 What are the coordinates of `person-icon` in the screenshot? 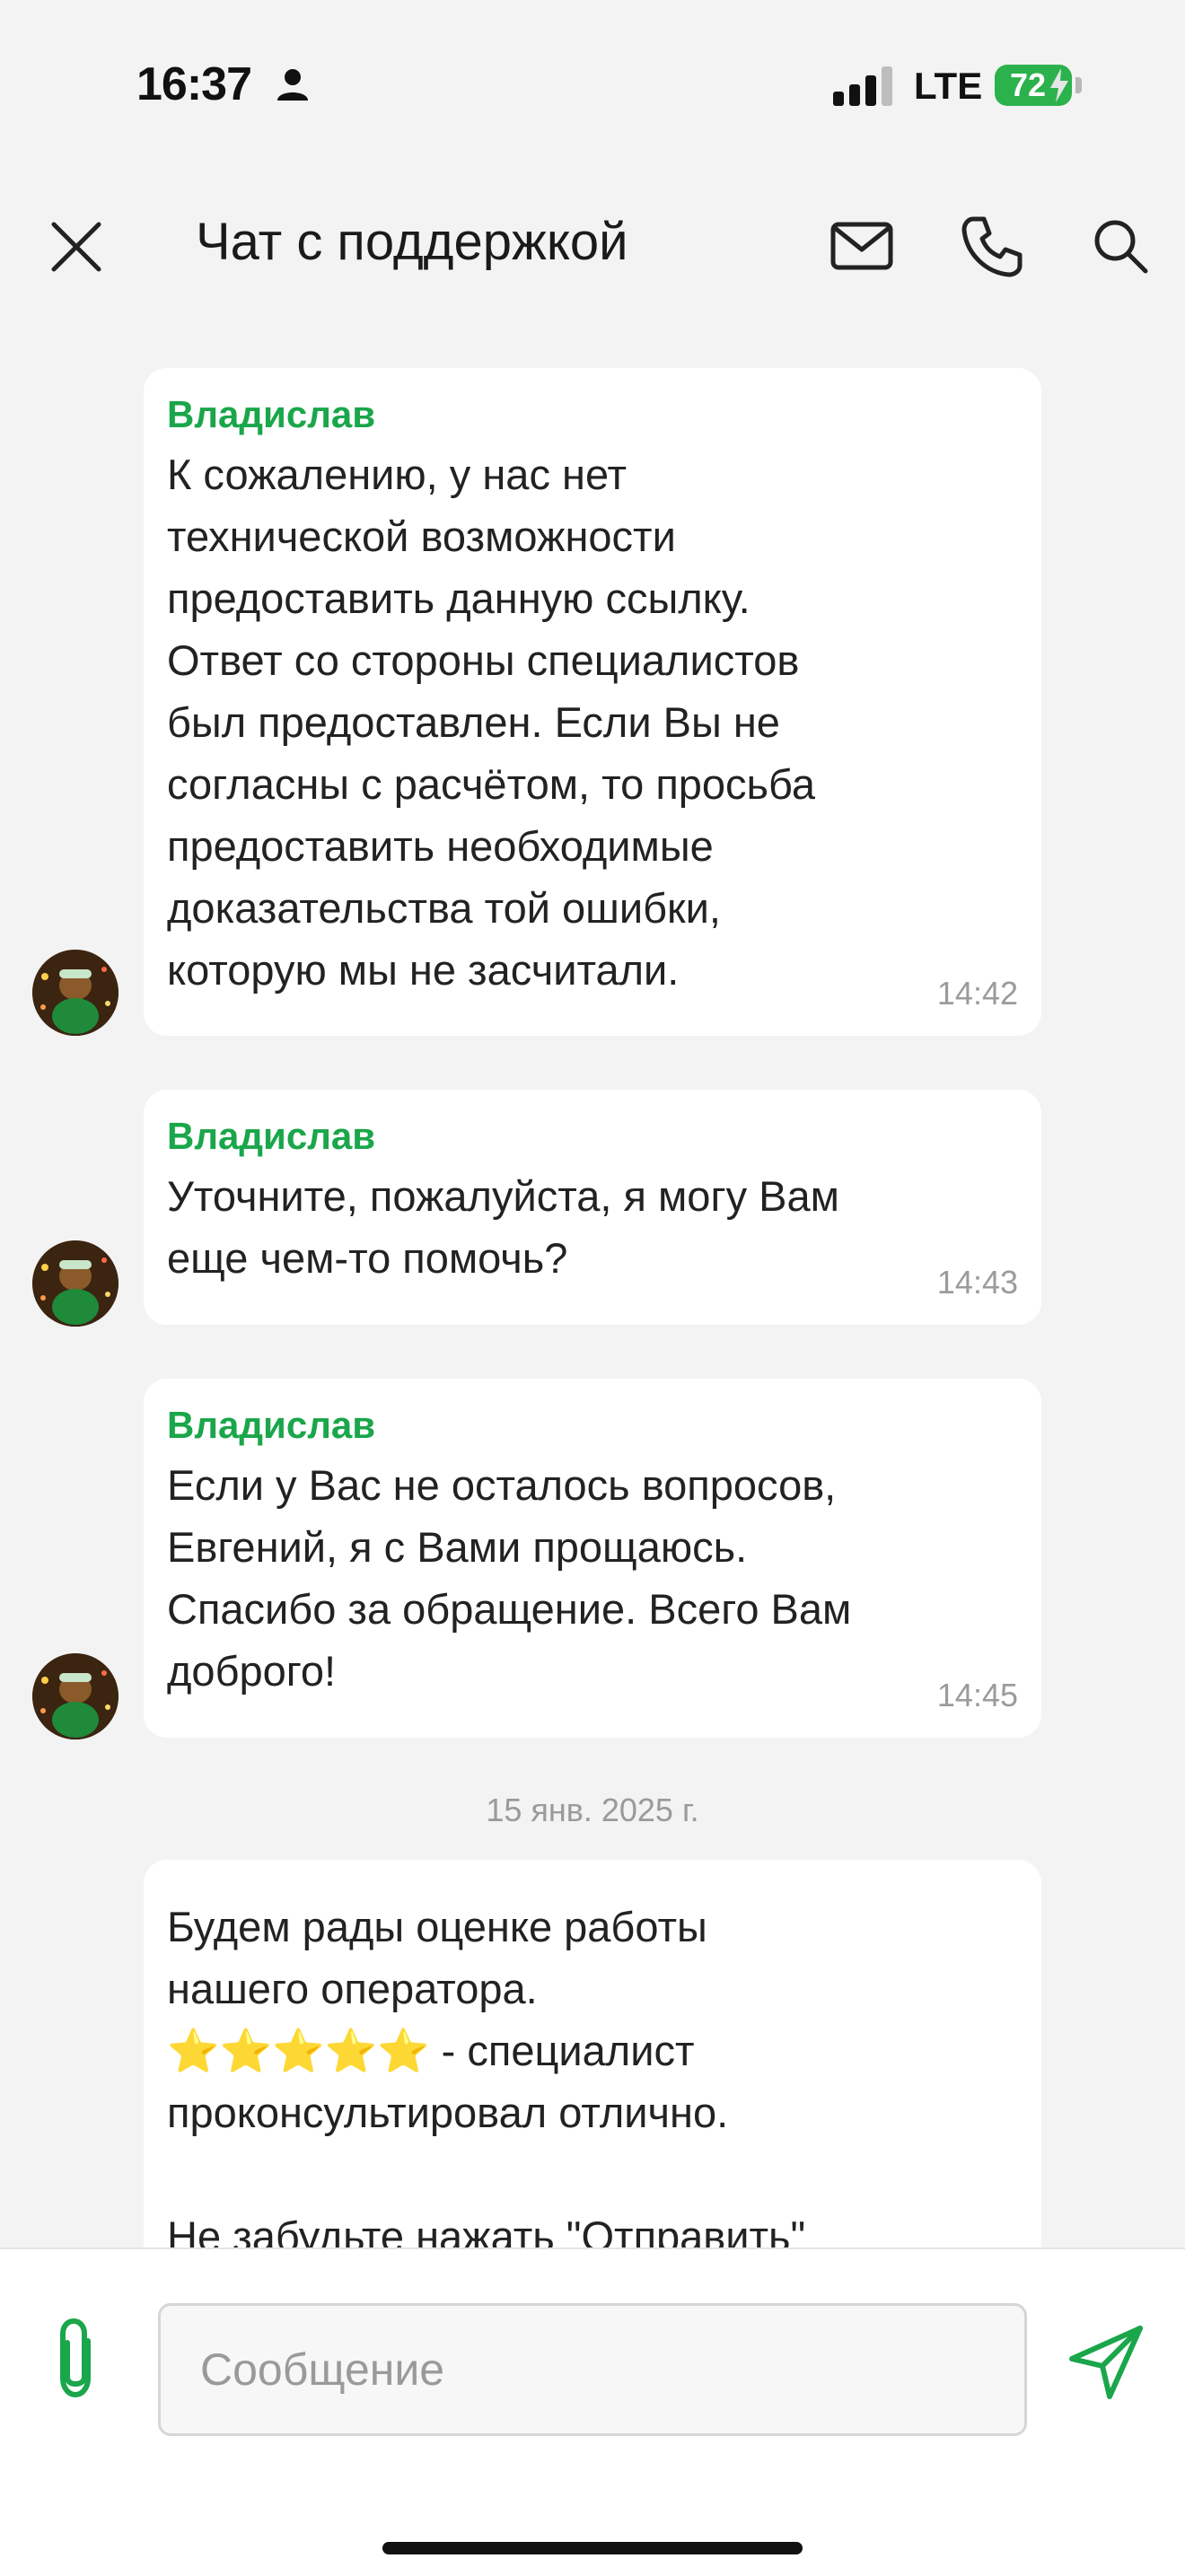 It's located at (292, 85).